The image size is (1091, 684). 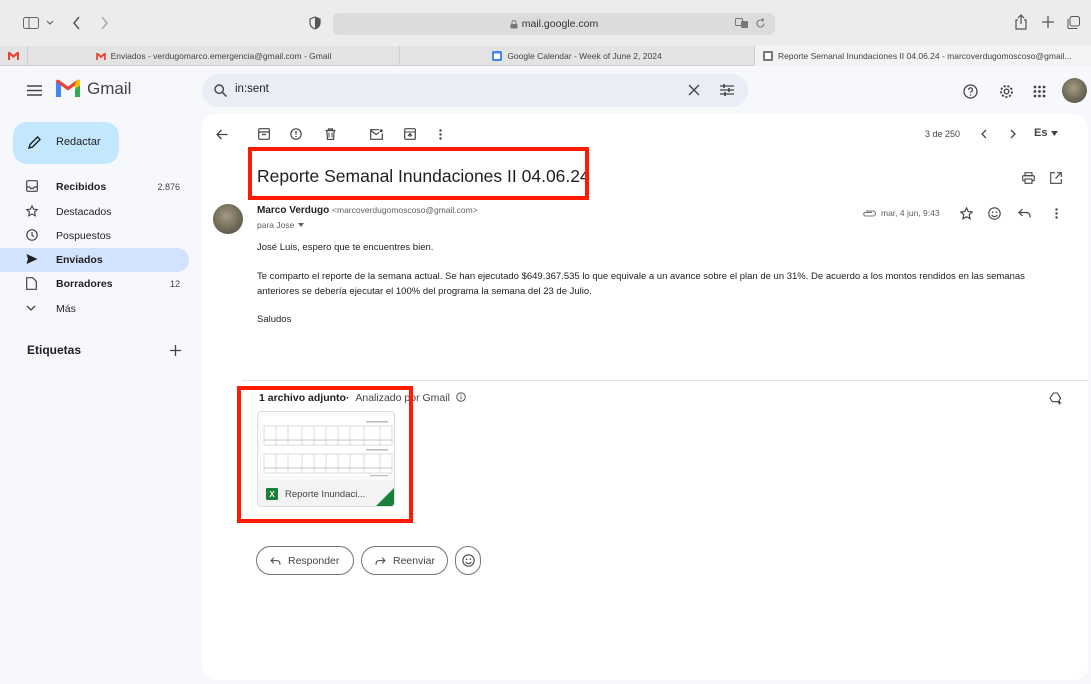 What do you see at coordinates (34, 90) in the screenshot?
I see `main-menu-icon` at bounding box center [34, 90].